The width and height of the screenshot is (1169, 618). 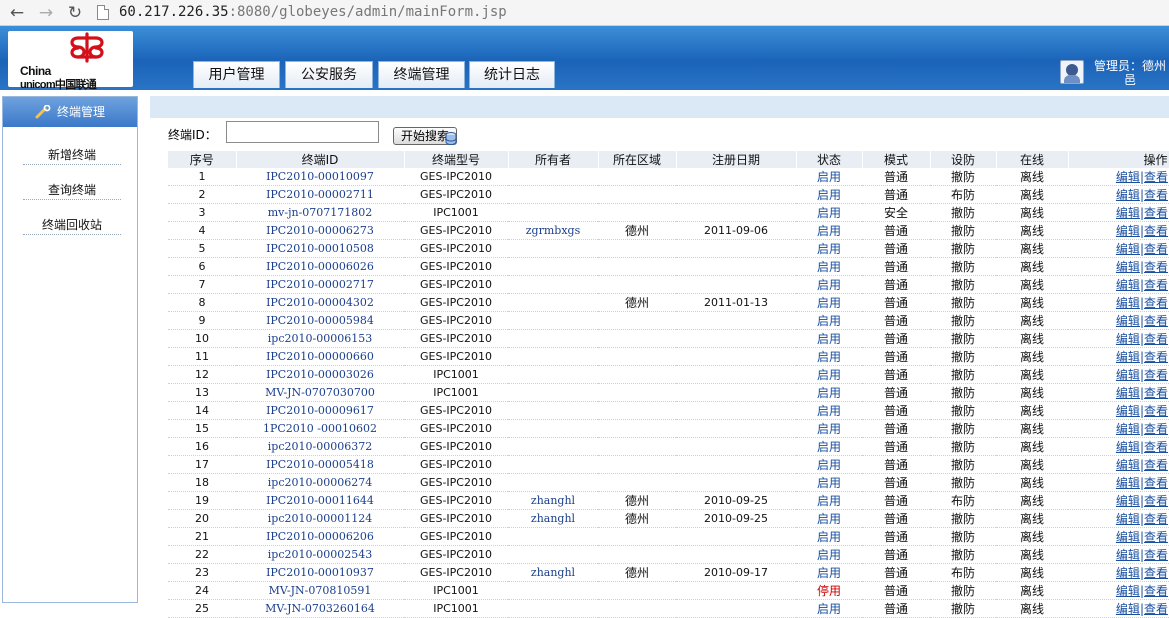 What do you see at coordinates (202, 248) in the screenshot?
I see `cell-no: 5` at bounding box center [202, 248].